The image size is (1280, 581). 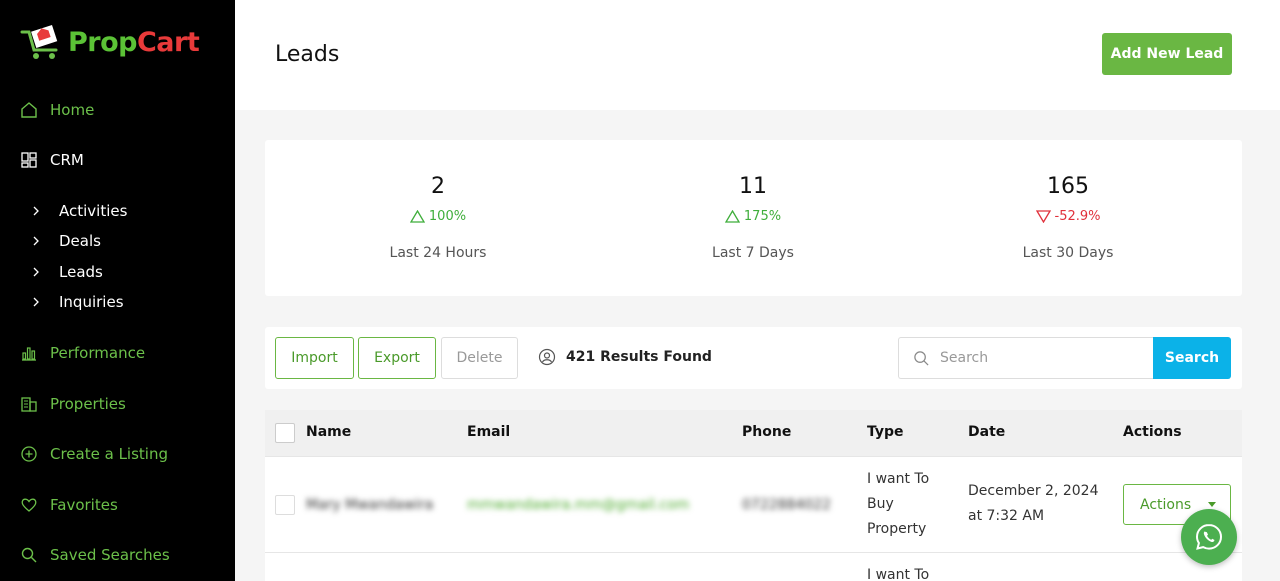 I want to click on lead-date-line: at 7:32 AM, so click(x=1006, y=516).